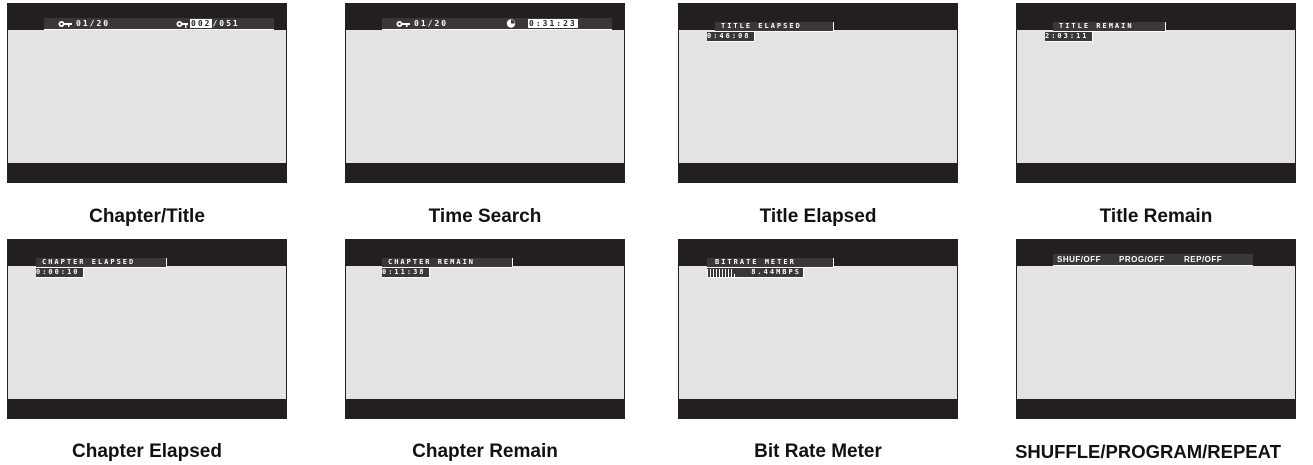 The width and height of the screenshot is (1313, 465). I want to click on panel-chapter-title: 01/20 002/051, so click(147, 93).